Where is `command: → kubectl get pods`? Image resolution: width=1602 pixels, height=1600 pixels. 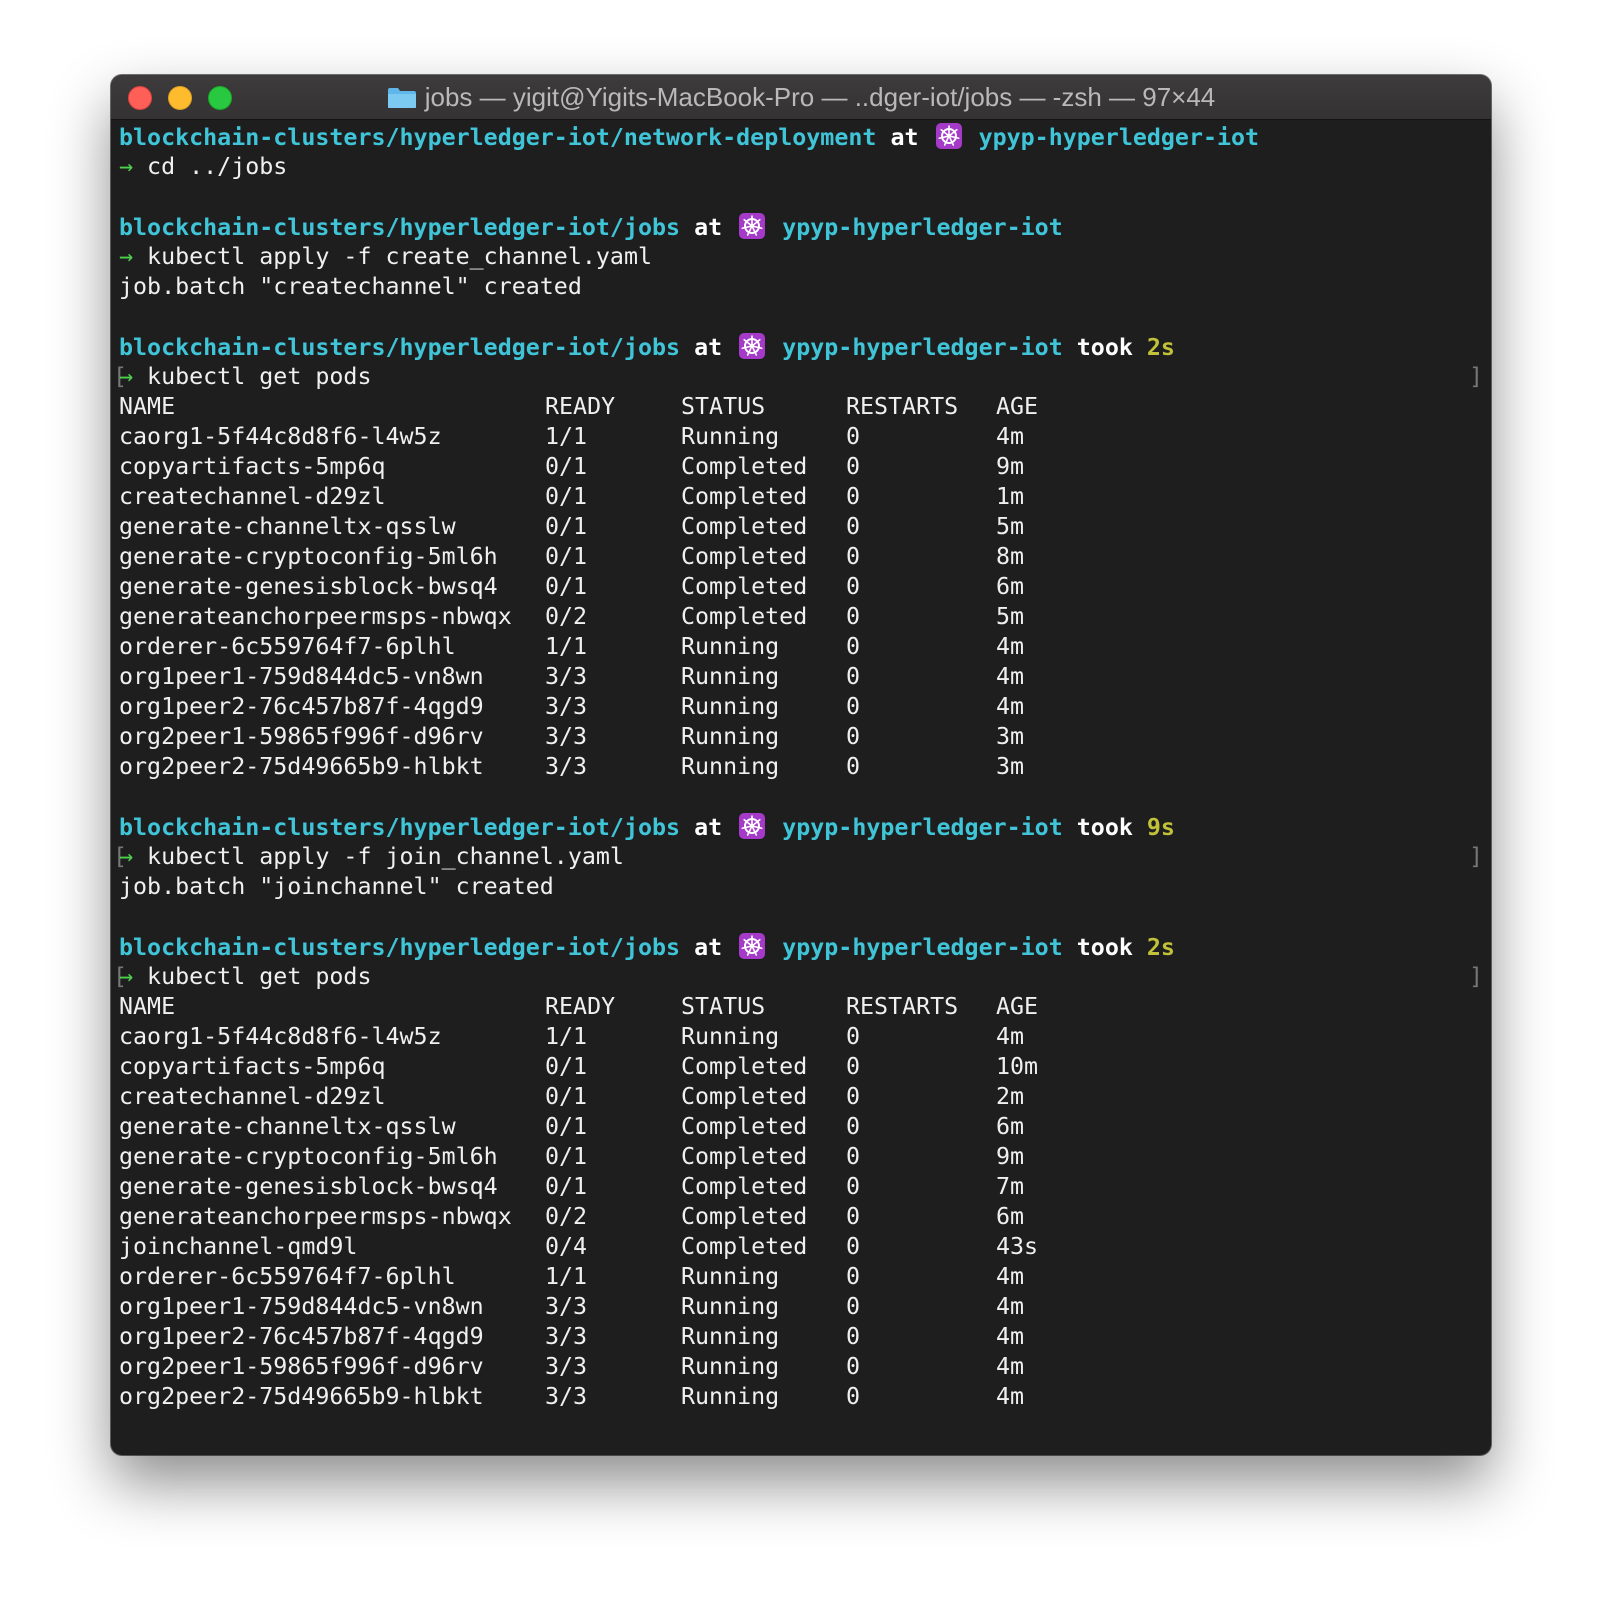
command: → kubectl get pods is located at coordinates (245, 377).